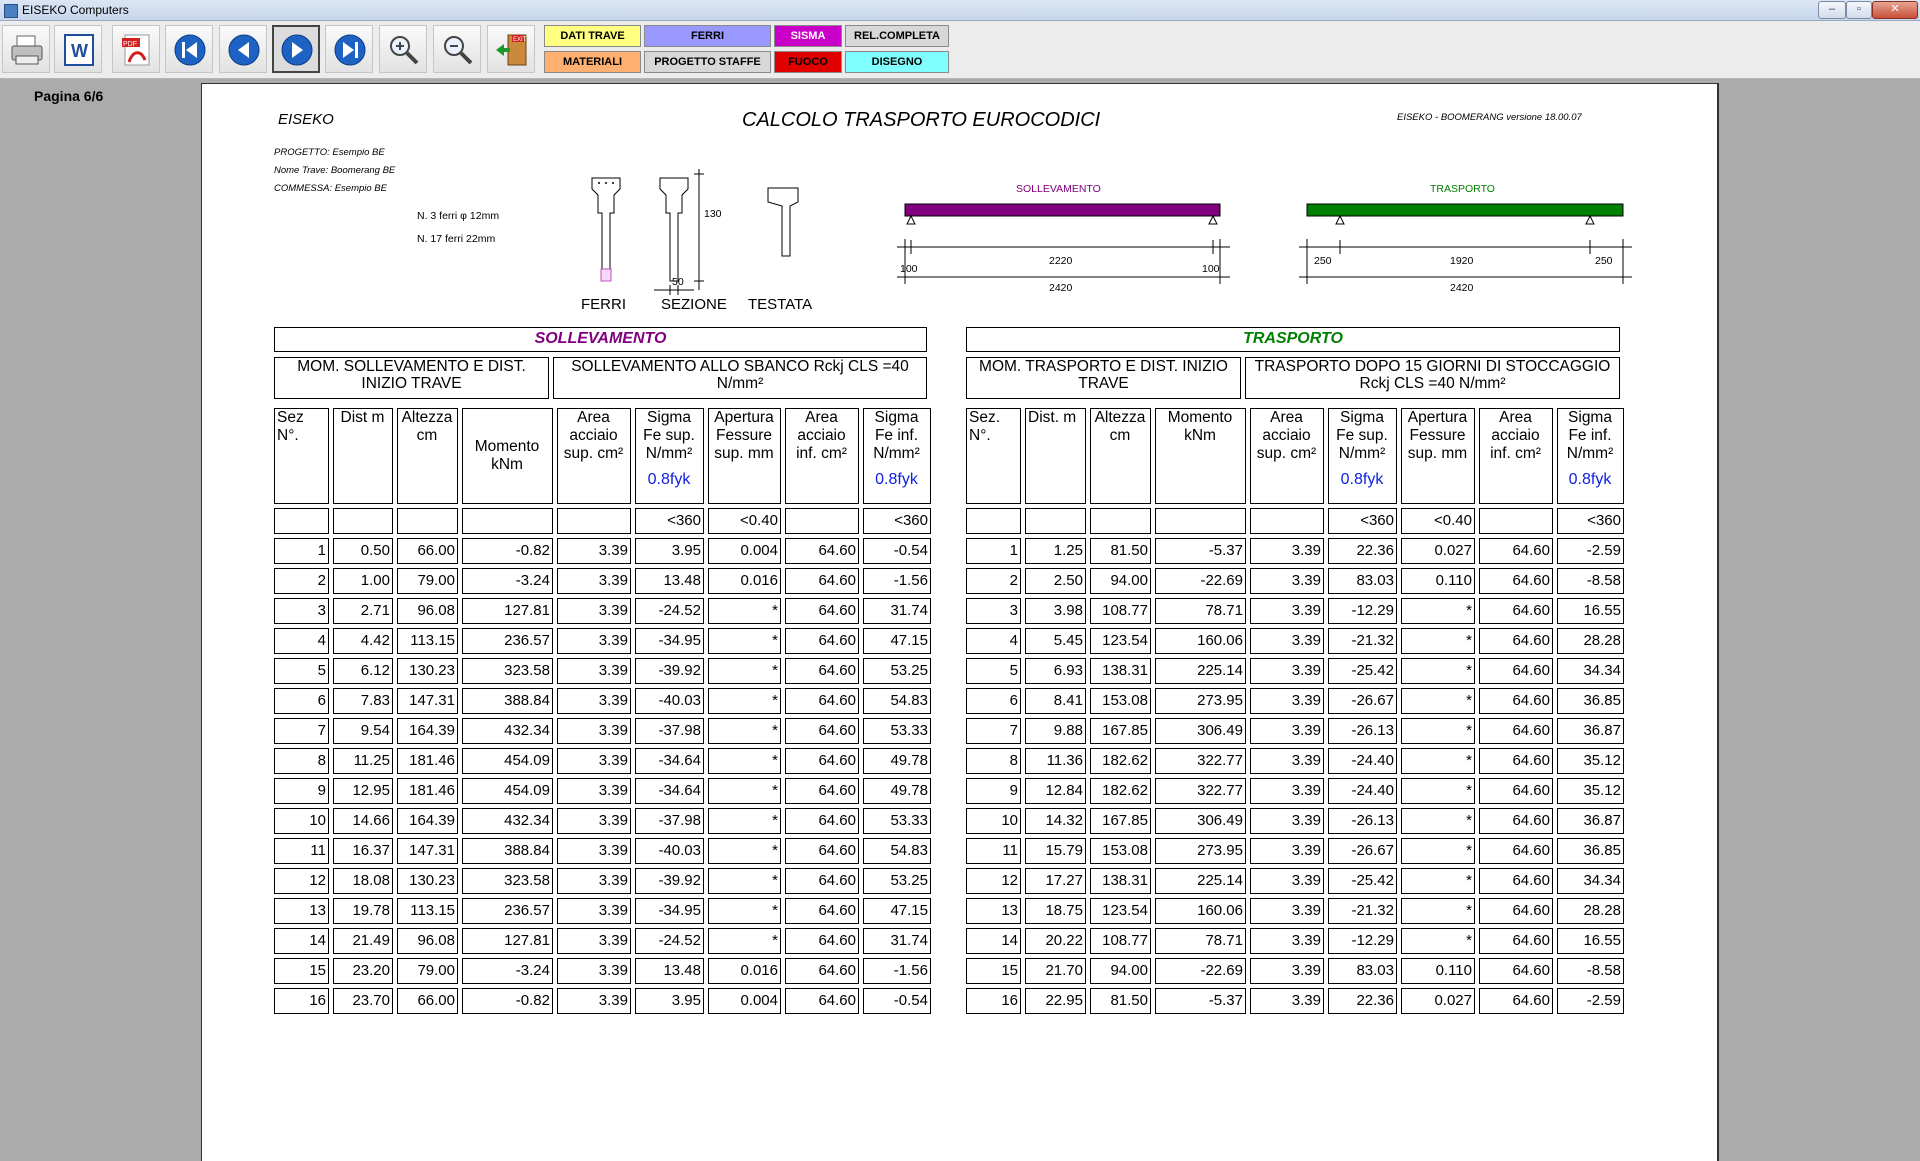 The height and width of the screenshot is (1161, 1920). I want to click on table-cell: 54.83, so click(897, 851).